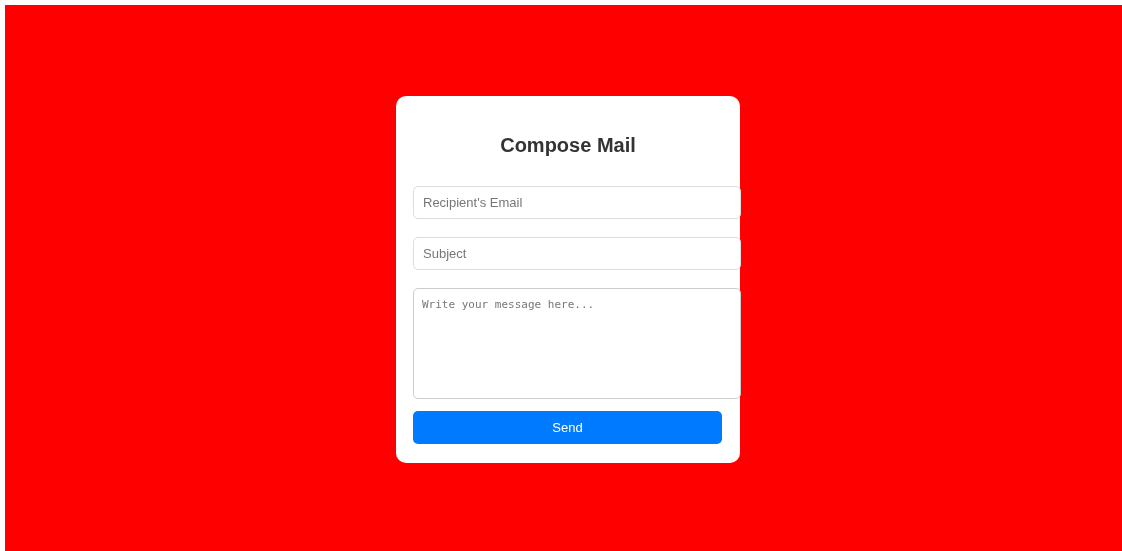 Image resolution: width=1122 pixels, height=551 pixels. Describe the element at coordinates (567, 427) in the screenshot. I see `send-button: Send` at that location.